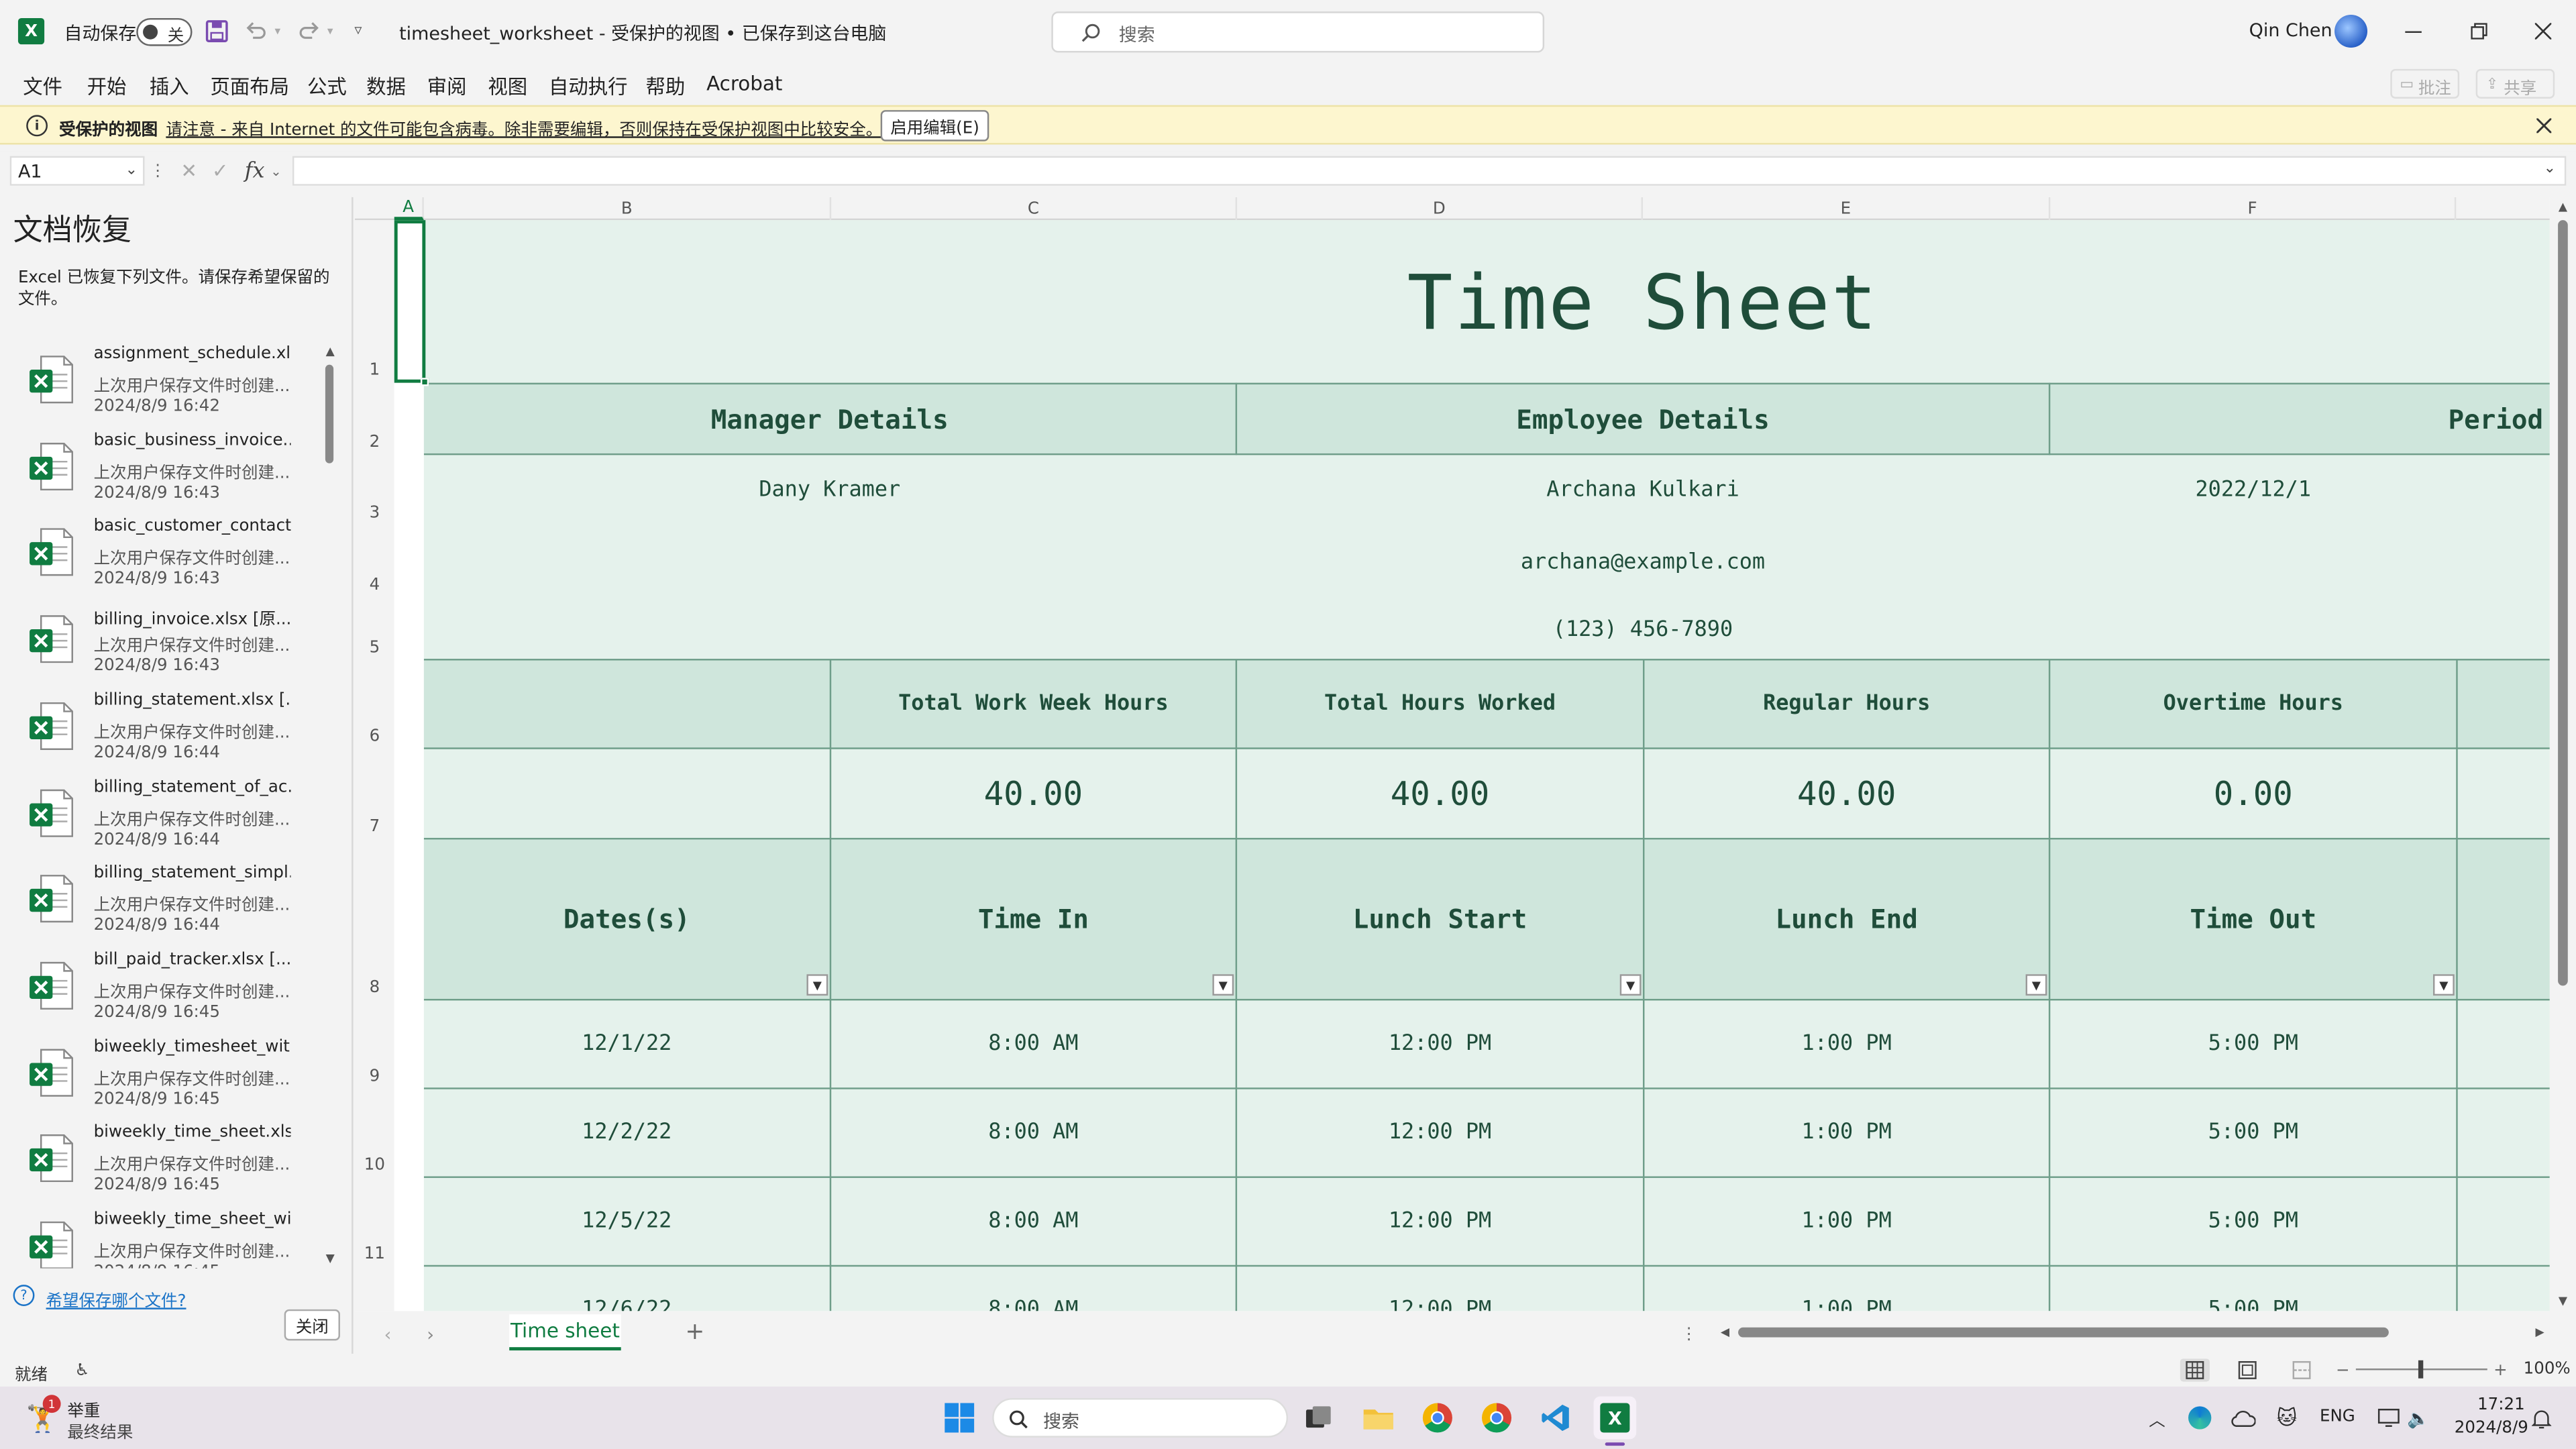 The image size is (2576, 1449). Describe the element at coordinates (2242, 1418) in the screenshot. I see `onedrive-icon` at that location.